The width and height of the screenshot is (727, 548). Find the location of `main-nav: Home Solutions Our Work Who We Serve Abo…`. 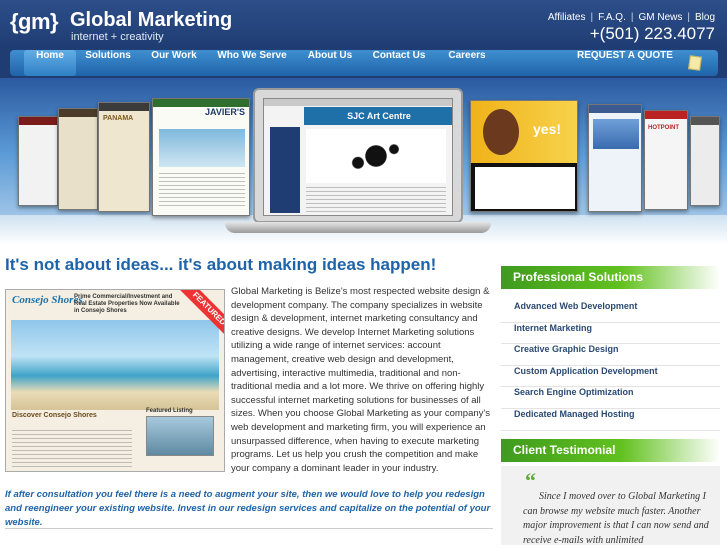

main-nav: Home Solutions Our Work Who We Serve Abo… is located at coordinates (364, 63).